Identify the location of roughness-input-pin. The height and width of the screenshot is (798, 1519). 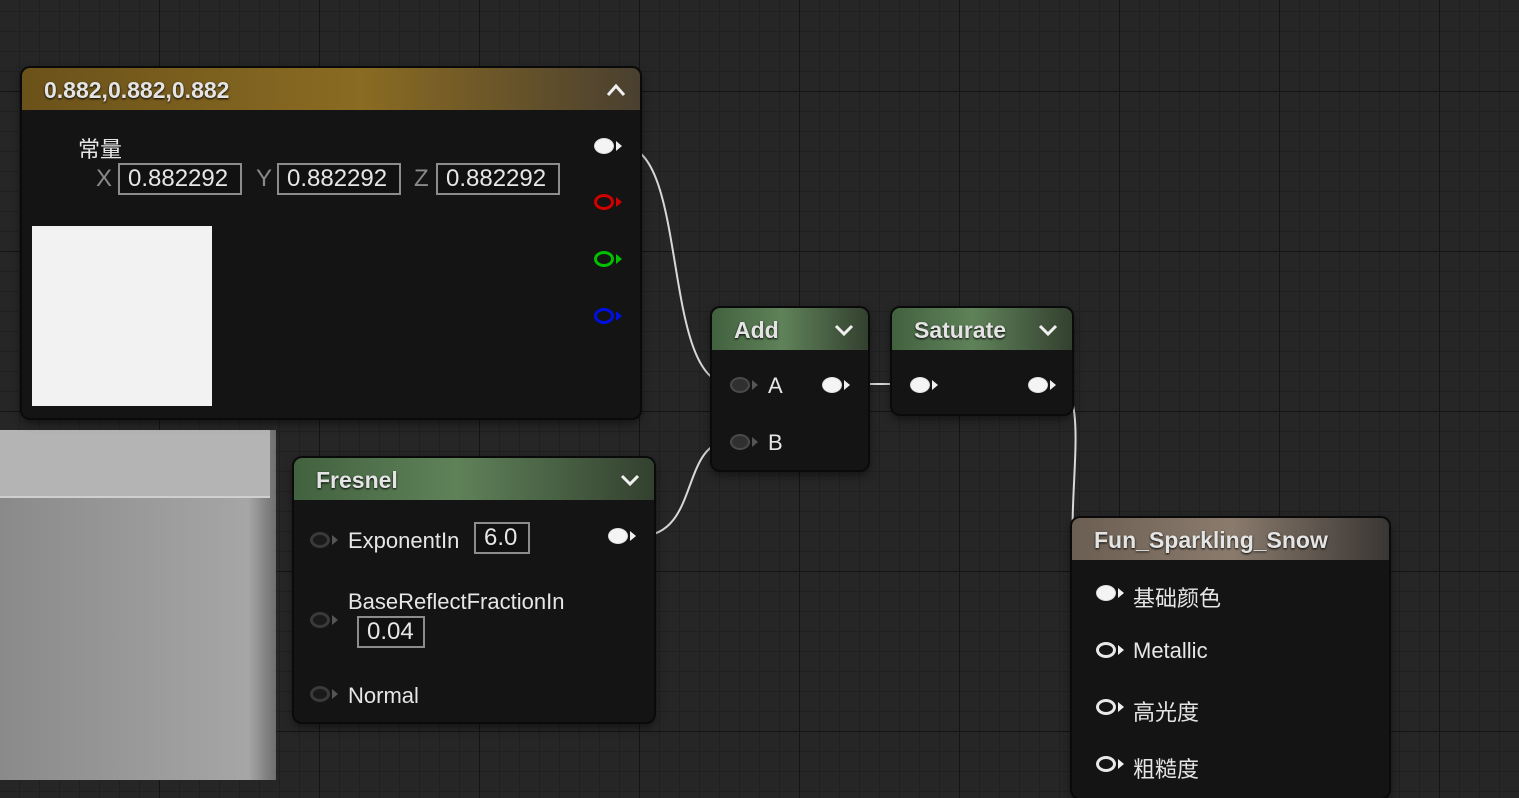
(1106, 764).